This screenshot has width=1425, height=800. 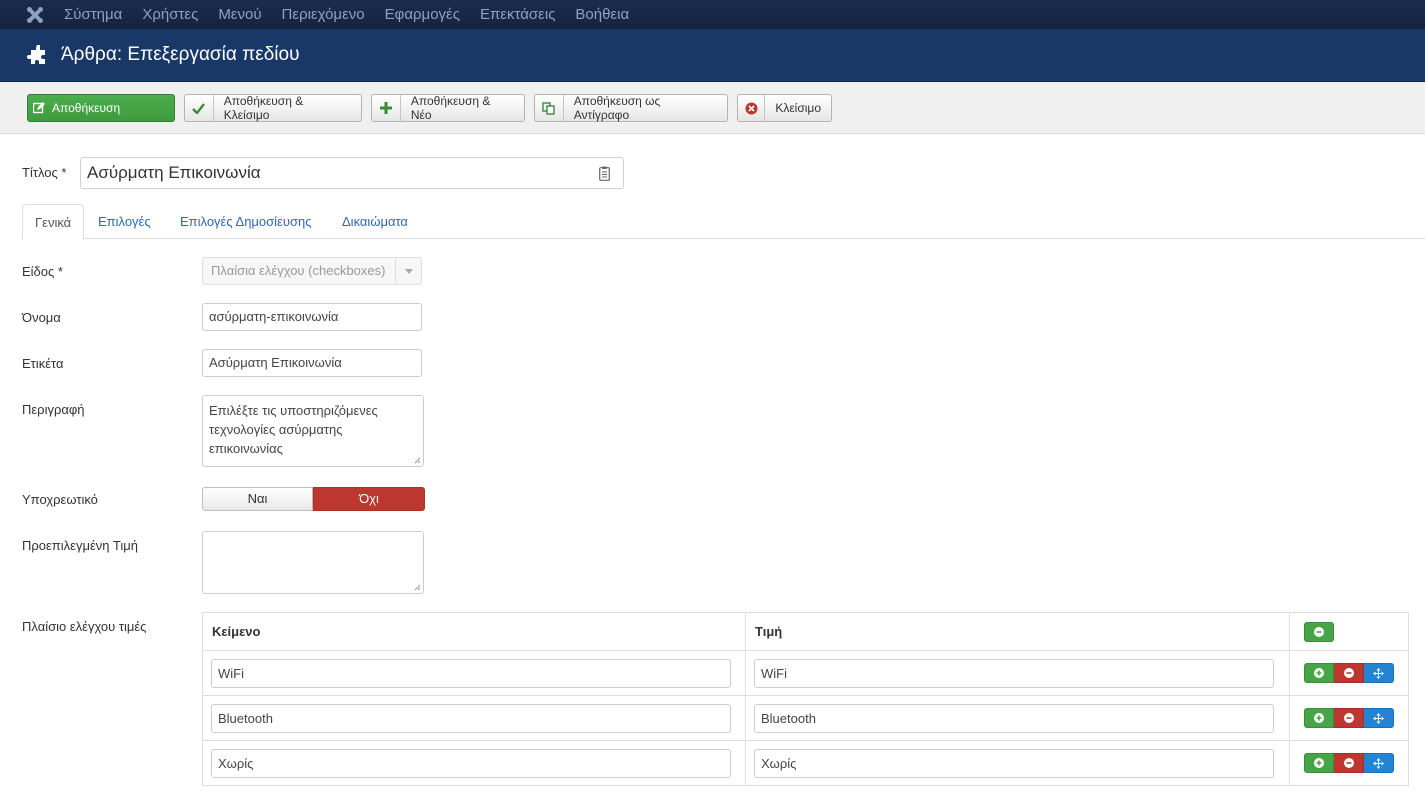 I want to click on plus-icon, so click(x=386, y=108).